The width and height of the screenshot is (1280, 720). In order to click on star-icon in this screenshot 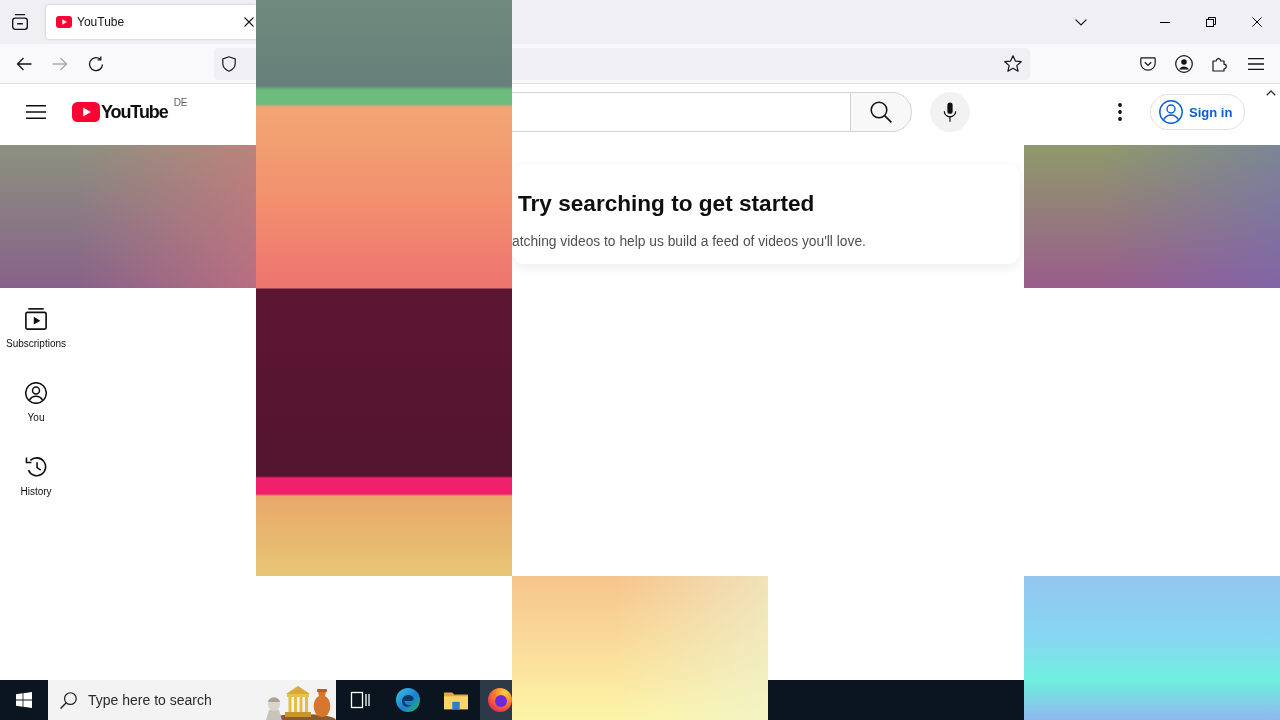, I will do `click(1013, 63)`.